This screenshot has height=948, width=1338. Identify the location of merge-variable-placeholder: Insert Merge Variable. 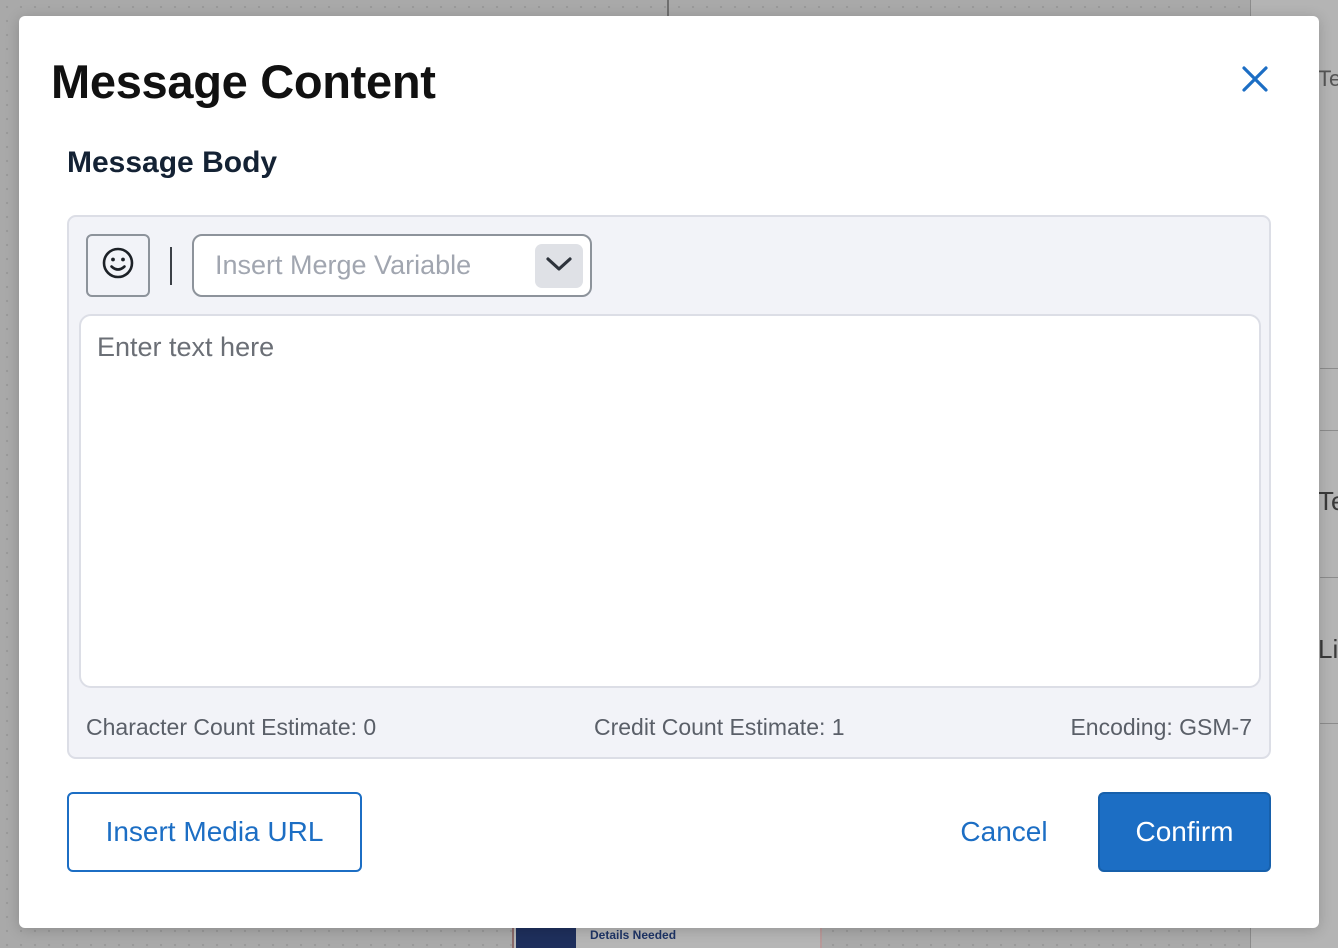
(343, 265).